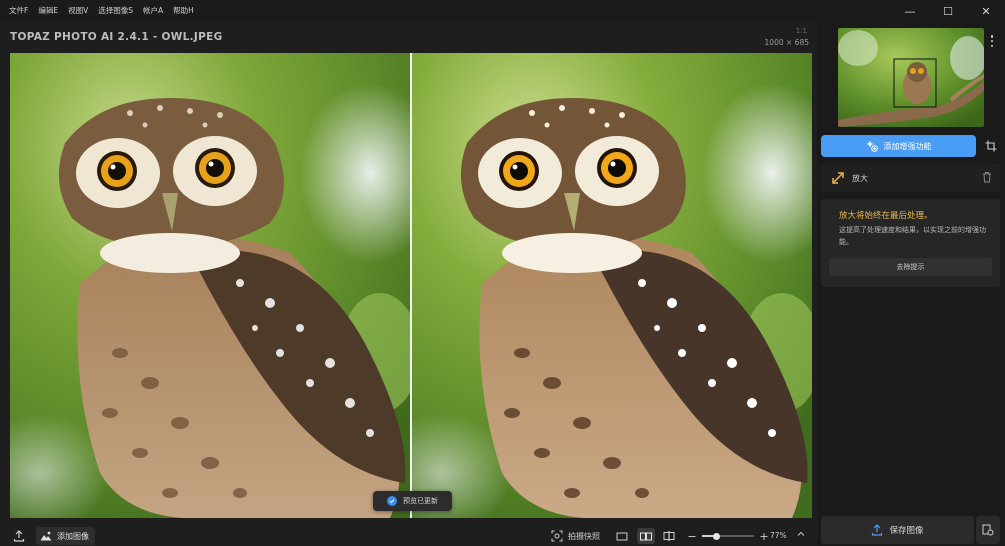 The width and height of the screenshot is (1005, 546). What do you see at coordinates (838, 178) in the screenshot?
I see `diagonal-arrows-icon` at bounding box center [838, 178].